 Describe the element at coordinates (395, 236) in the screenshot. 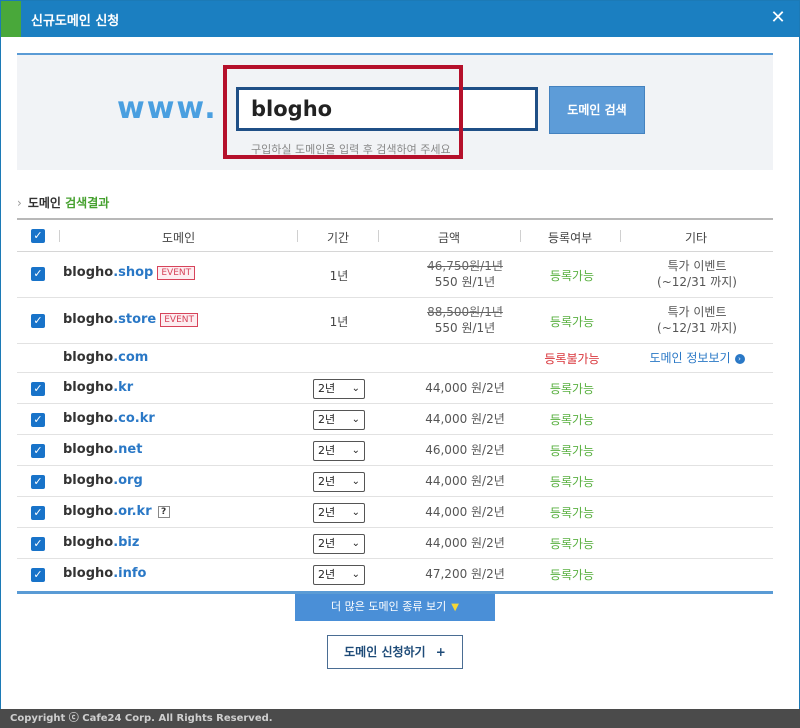

I see `table-header: ✓ 도메인 기간 금액 등록여부 기타` at that location.